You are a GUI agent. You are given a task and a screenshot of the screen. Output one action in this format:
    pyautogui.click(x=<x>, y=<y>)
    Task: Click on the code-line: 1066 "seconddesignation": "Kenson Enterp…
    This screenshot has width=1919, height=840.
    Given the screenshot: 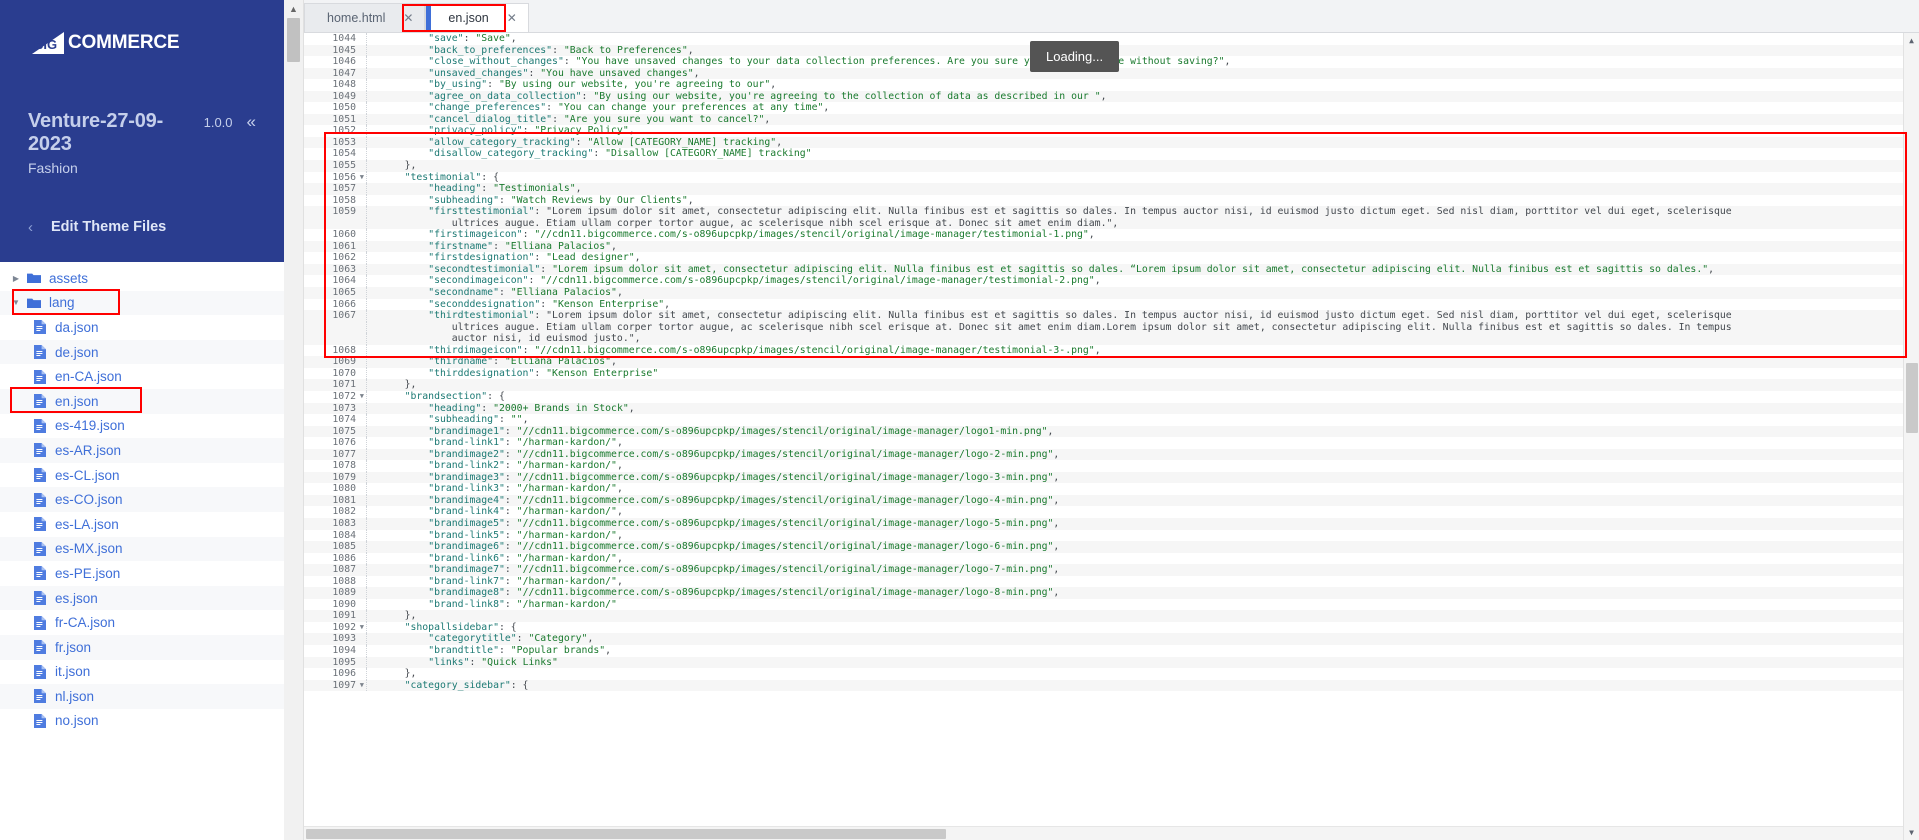 What is the action you would take?
    pyautogui.click(x=1103, y=304)
    